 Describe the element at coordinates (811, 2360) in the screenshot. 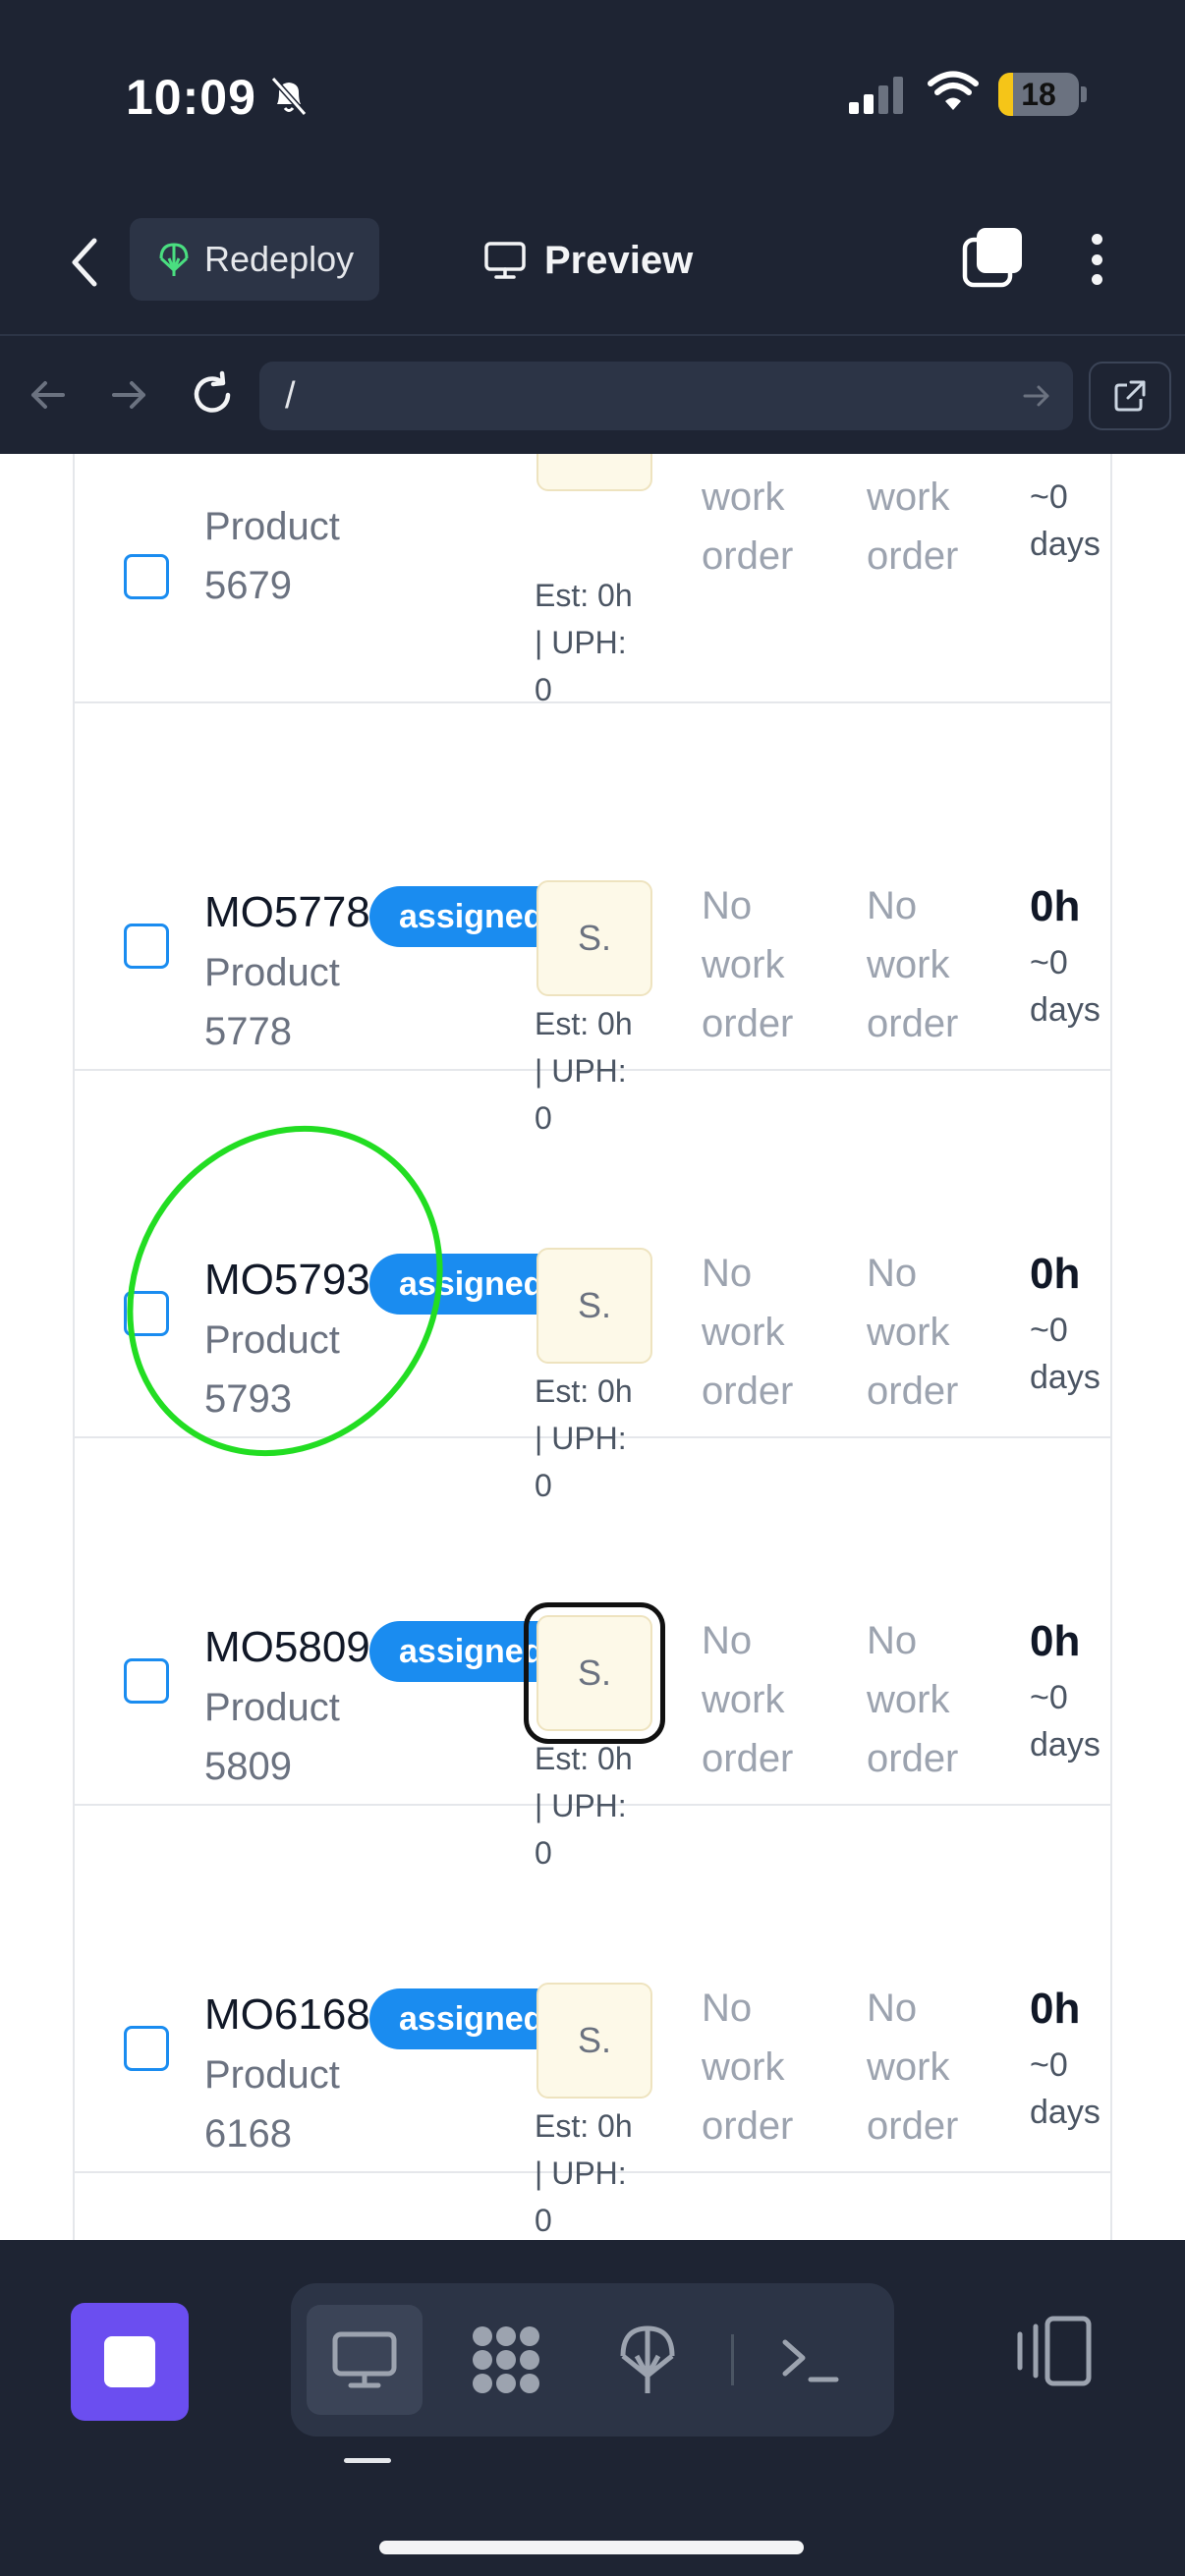

I see `terminal-tab` at that location.